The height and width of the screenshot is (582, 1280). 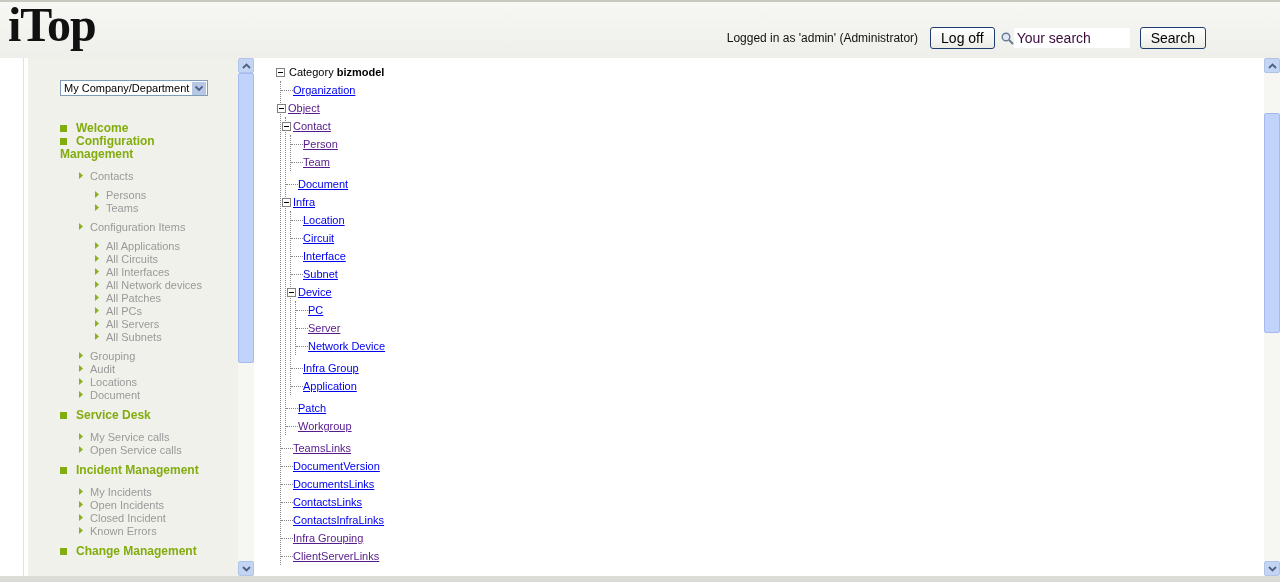 I want to click on search-field: Your search, so click(x=1071, y=38).